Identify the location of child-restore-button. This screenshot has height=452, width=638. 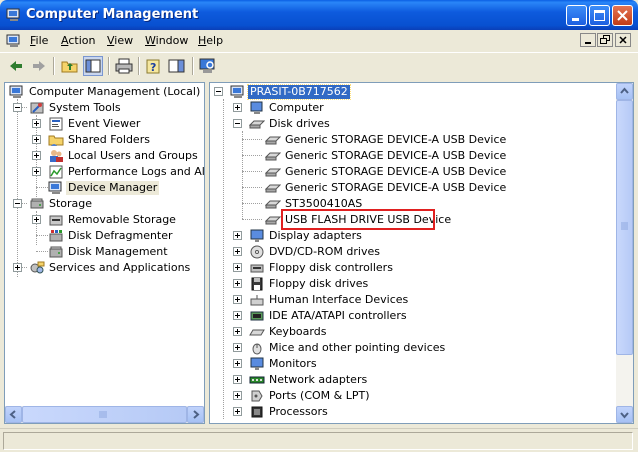
(605, 40).